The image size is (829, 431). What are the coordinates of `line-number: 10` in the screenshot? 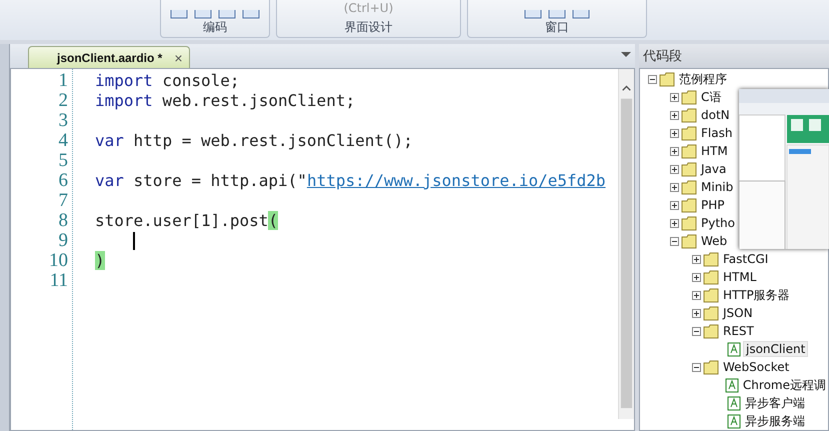 It's located at (58, 261).